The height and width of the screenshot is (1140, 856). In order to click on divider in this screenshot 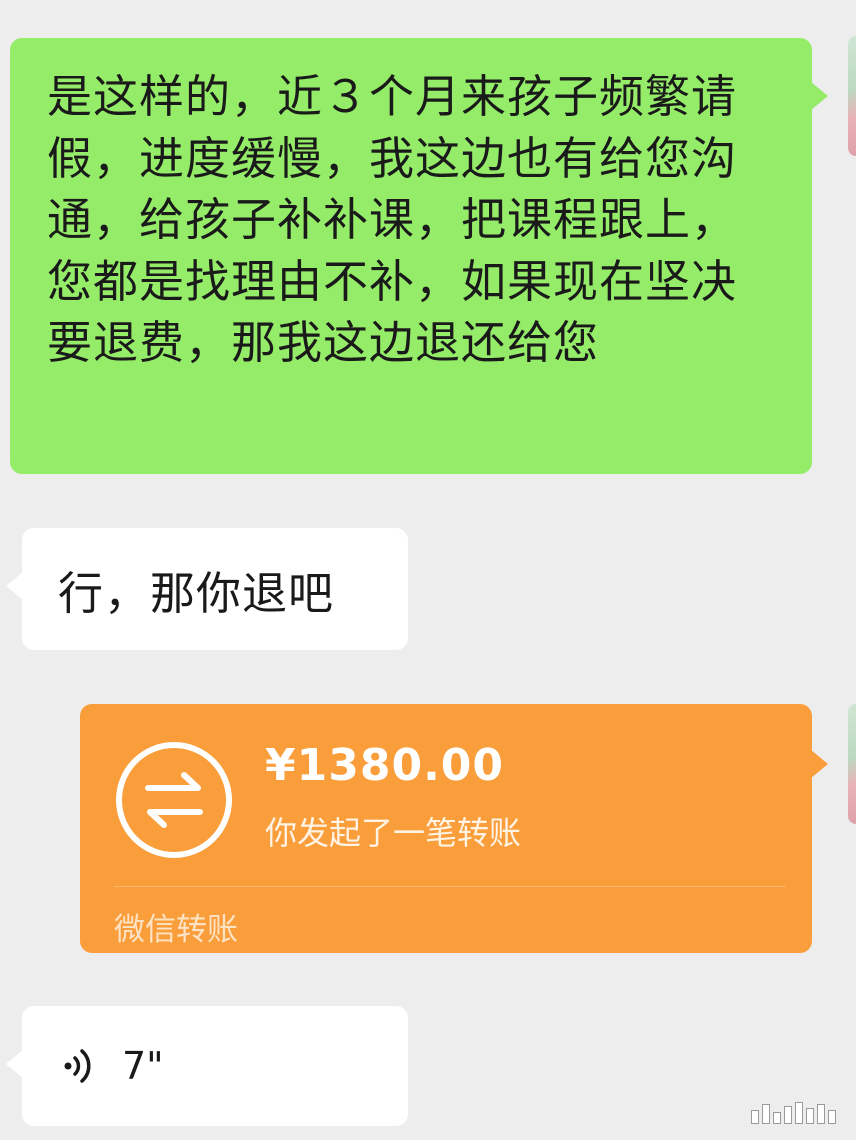, I will do `click(450, 886)`.